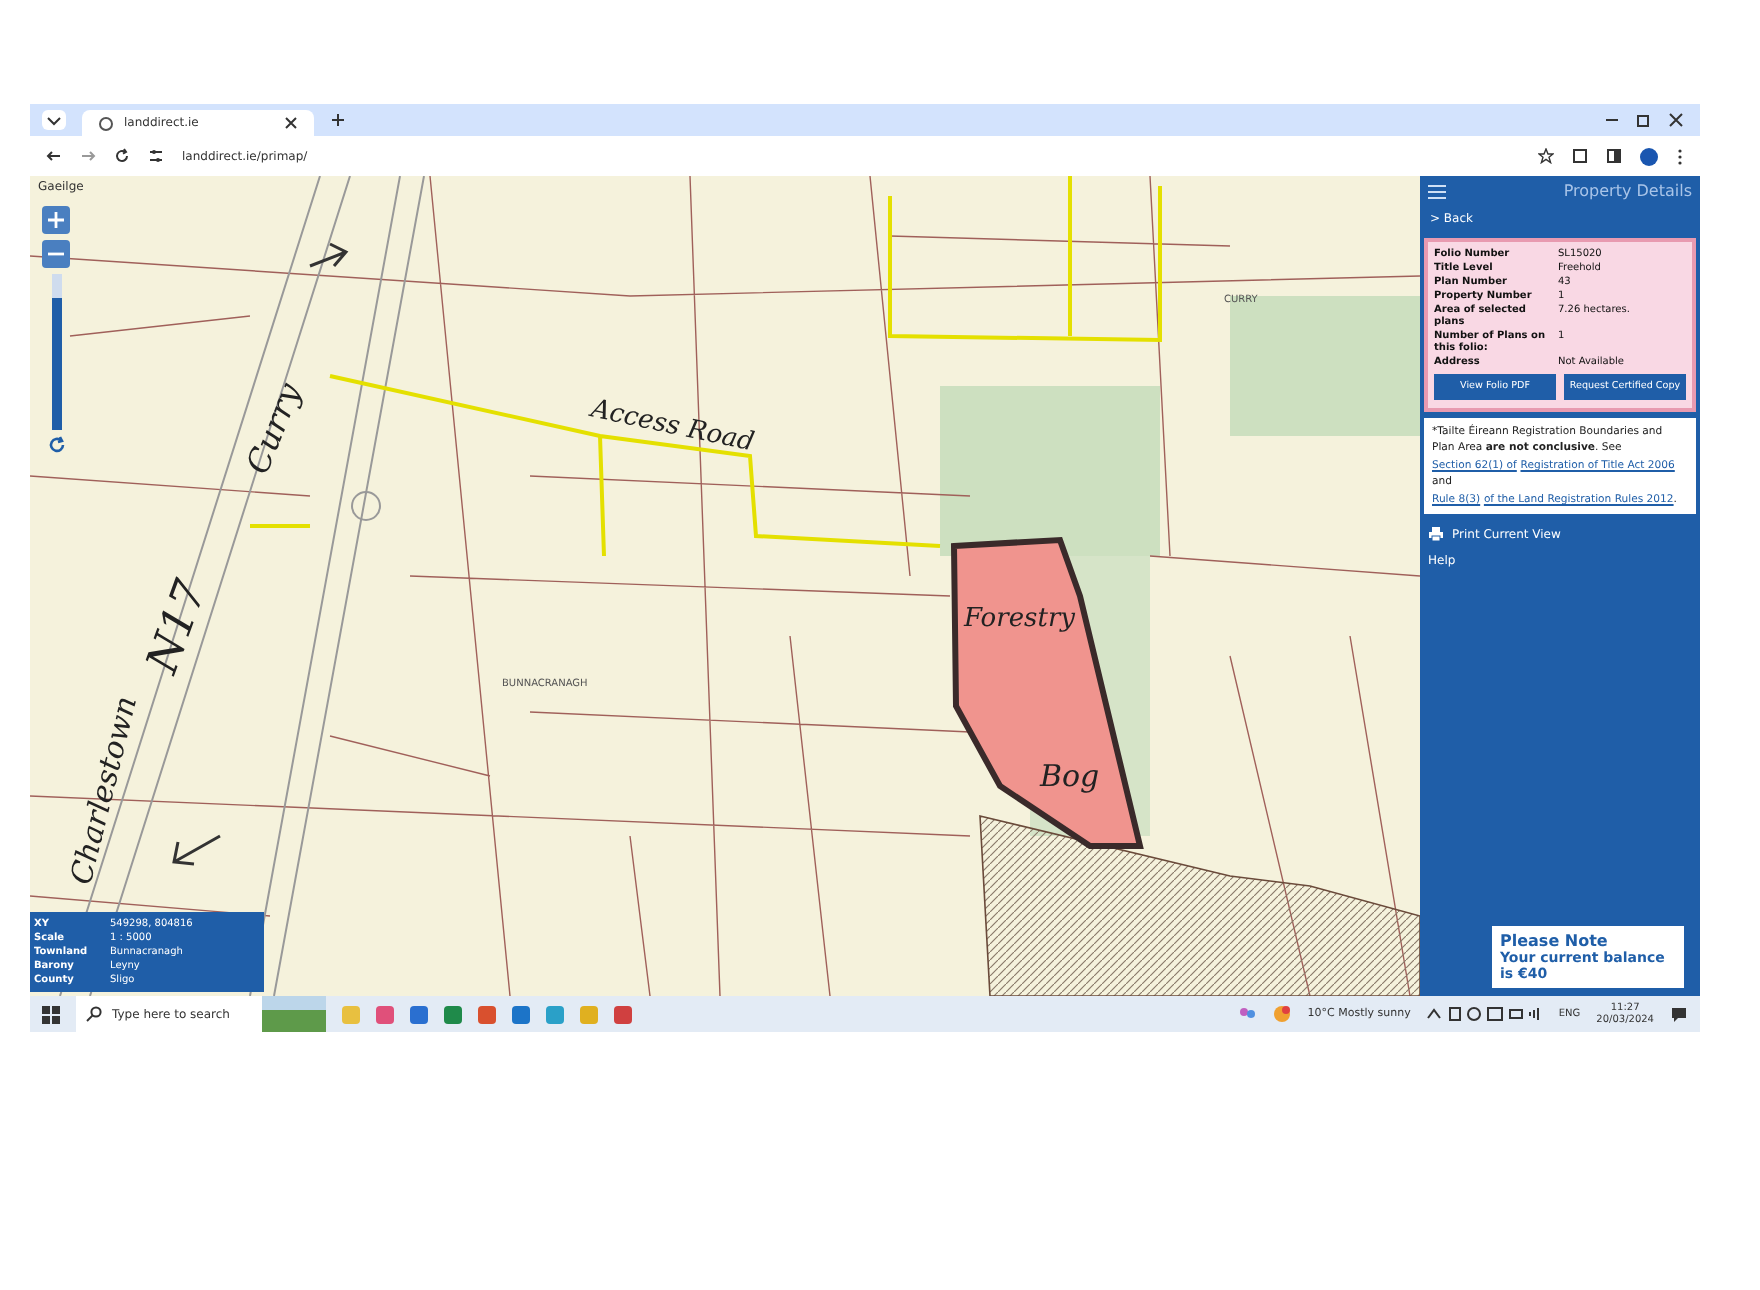 The width and height of the screenshot is (1760, 1290). Describe the element at coordinates (88, 156) in the screenshot. I see `forward-arrow-icon` at that location.